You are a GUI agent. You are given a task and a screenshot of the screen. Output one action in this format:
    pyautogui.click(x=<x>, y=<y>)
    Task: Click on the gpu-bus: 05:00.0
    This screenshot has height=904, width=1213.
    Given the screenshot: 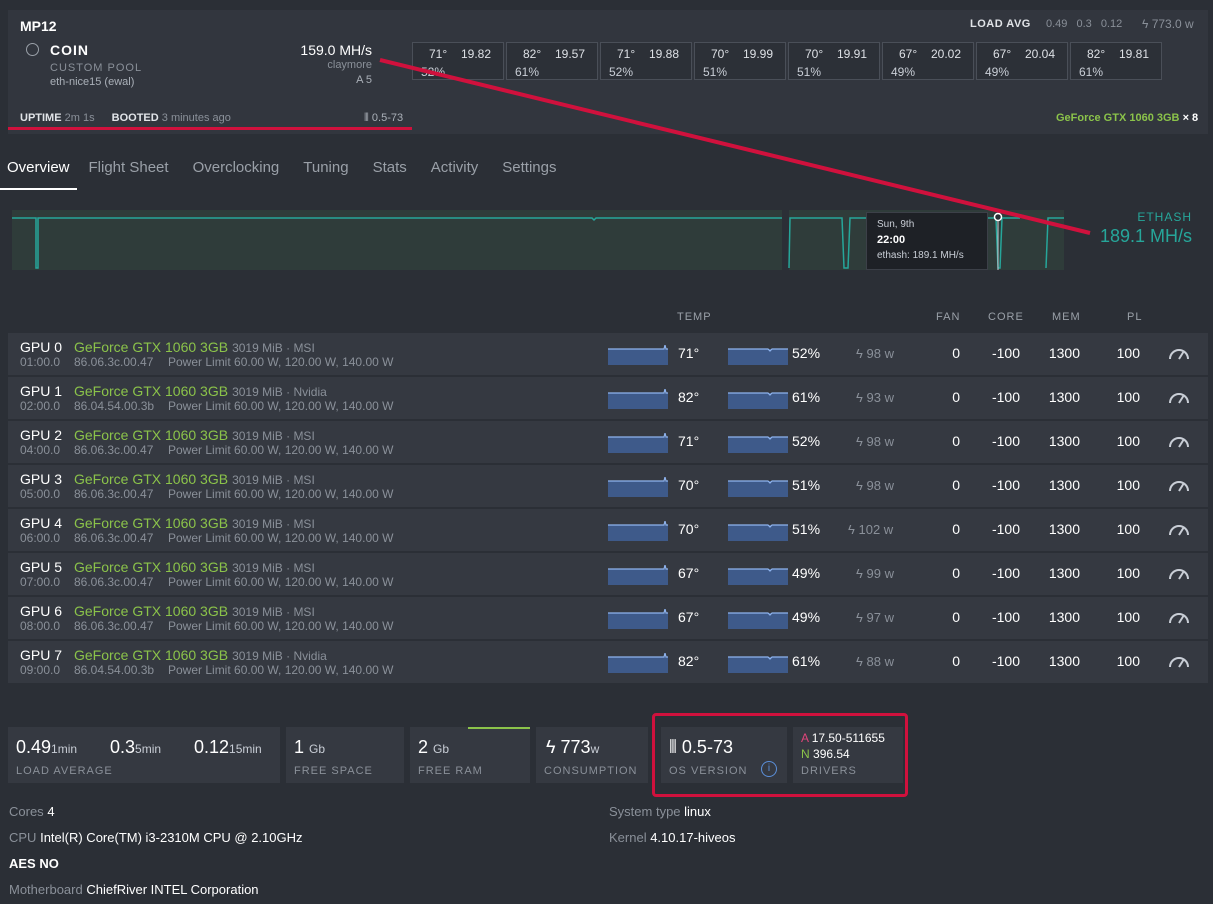 What is the action you would take?
    pyautogui.click(x=40, y=494)
    